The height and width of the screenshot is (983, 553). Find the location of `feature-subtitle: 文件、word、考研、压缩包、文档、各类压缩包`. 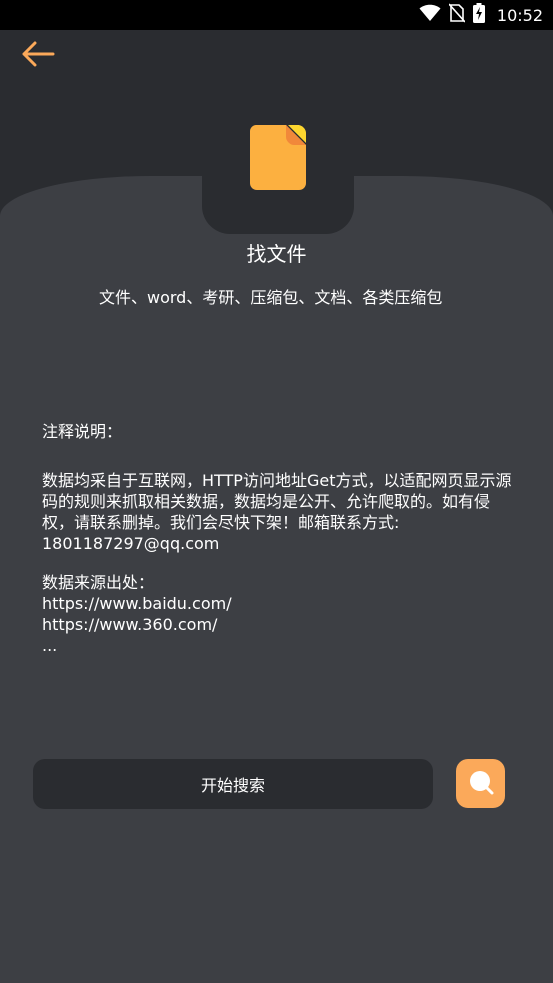

feature-subtitle: 文件、word、考研、压缩包、文档、各类压缩包 is located at coordinates (271, 297).